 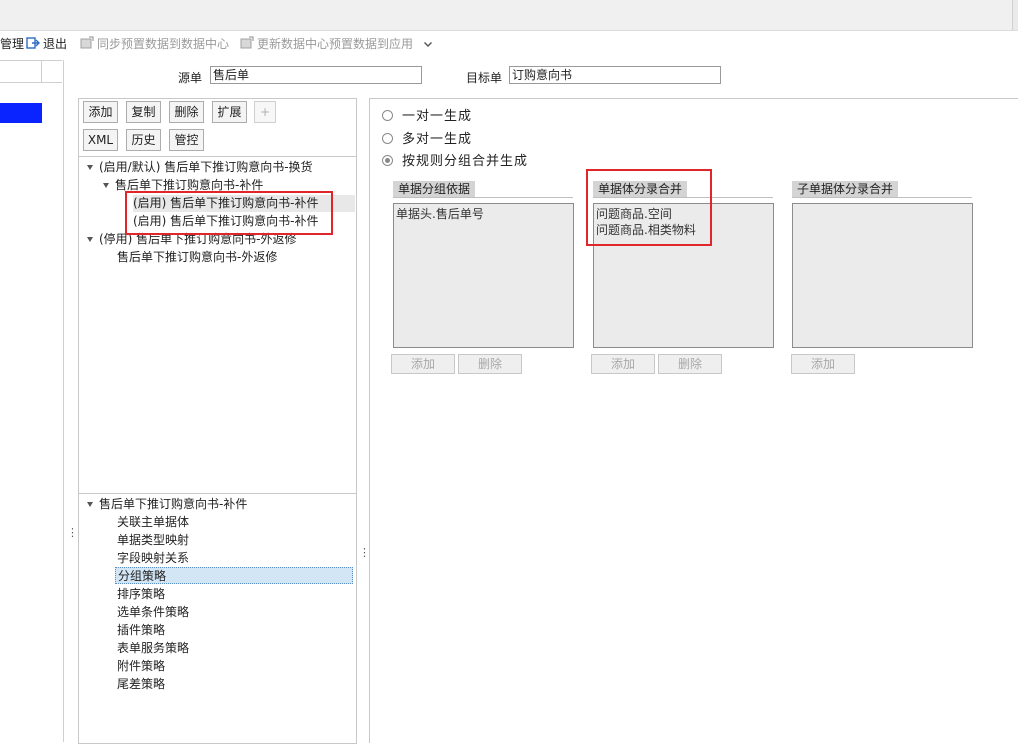 What do you see at coordinates (72, 532) in the screenshot?
I see `left-splitter-grip: ⋮` at bounding box center [72, 532].